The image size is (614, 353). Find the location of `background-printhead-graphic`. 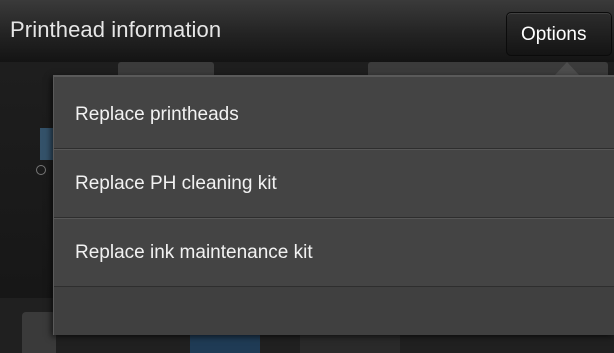

background-printhead-graphic is located at coordinates (47, 144).